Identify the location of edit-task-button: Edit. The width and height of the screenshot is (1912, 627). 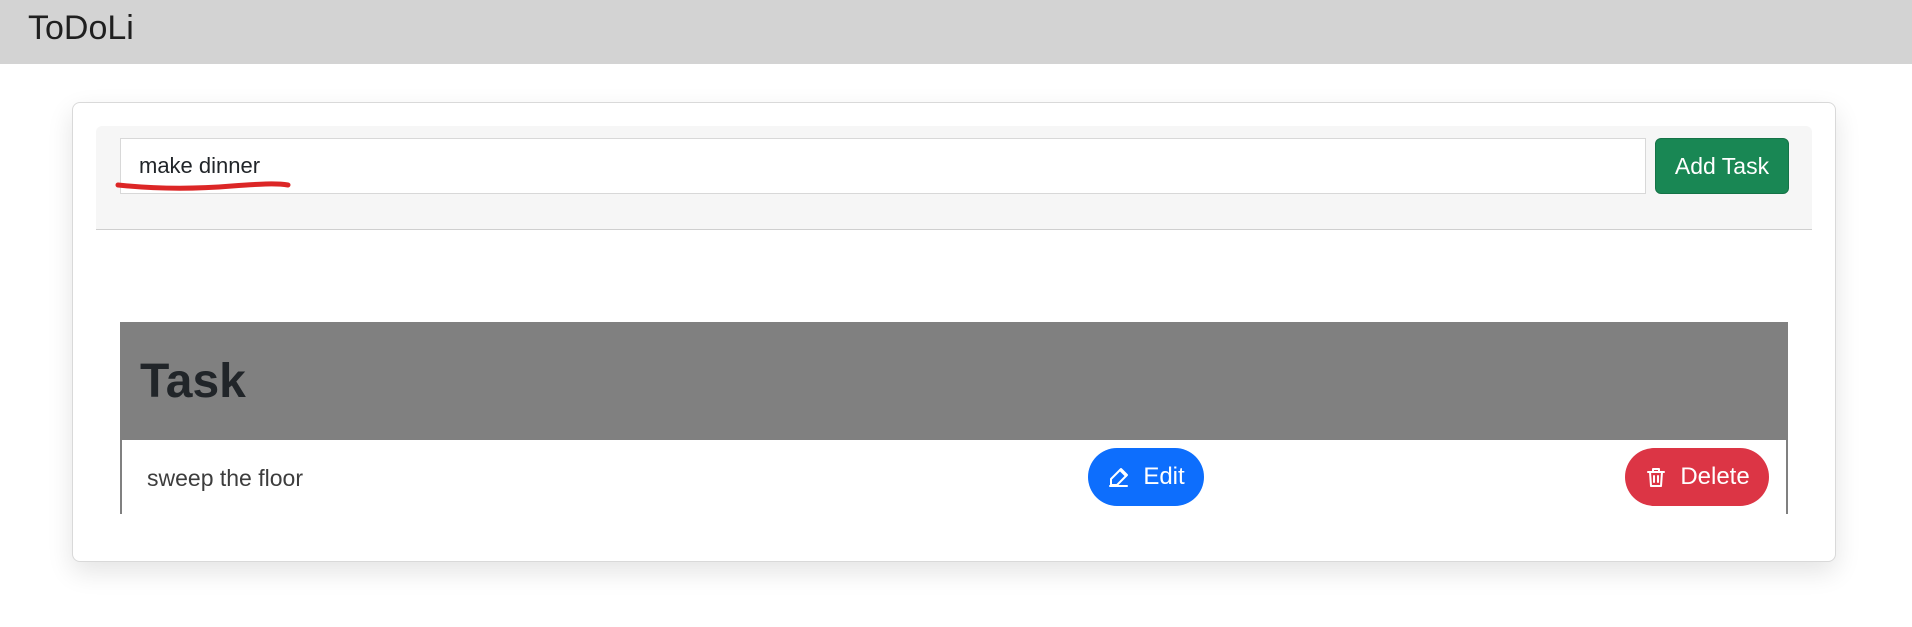
(1146, 477).